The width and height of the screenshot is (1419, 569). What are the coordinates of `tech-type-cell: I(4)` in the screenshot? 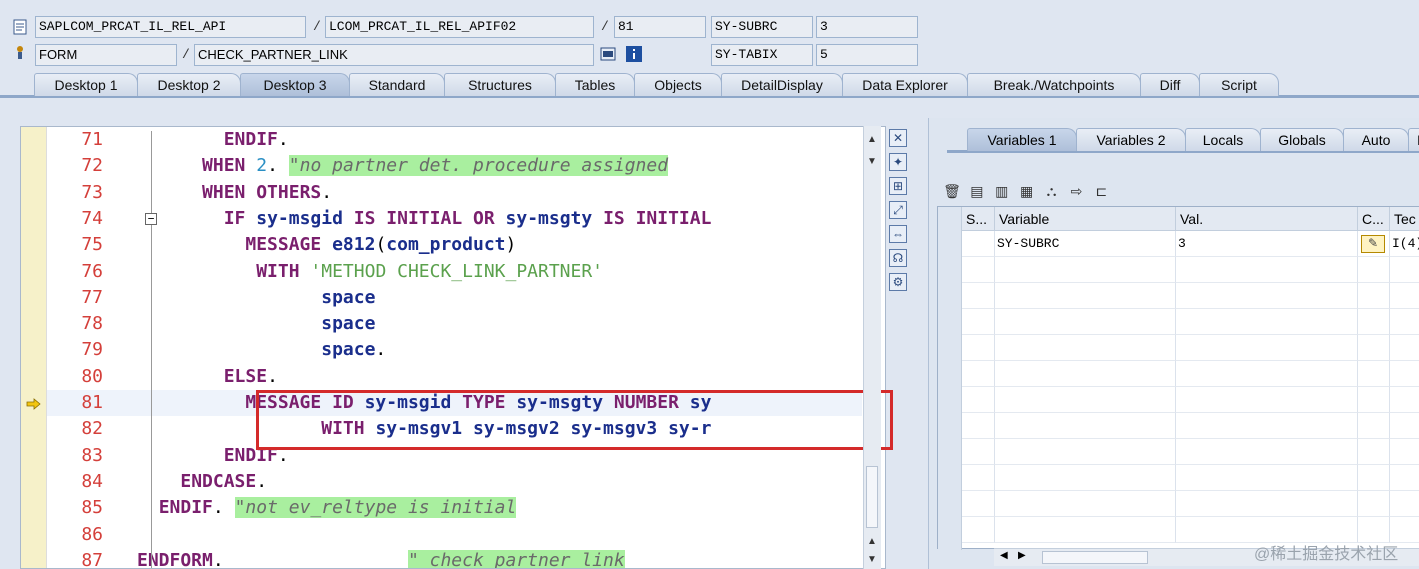 It's located at (1404, 244).